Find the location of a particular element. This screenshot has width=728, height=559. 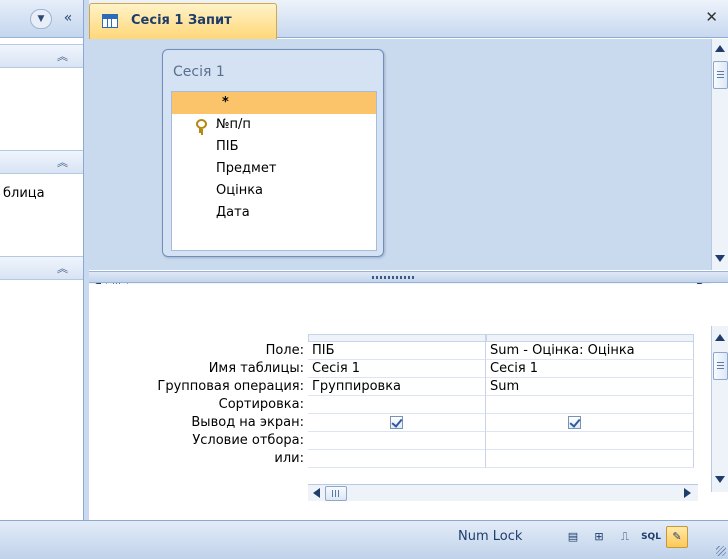

document-tab: Сесія 1 Запит is located at coordinates (183, 21).